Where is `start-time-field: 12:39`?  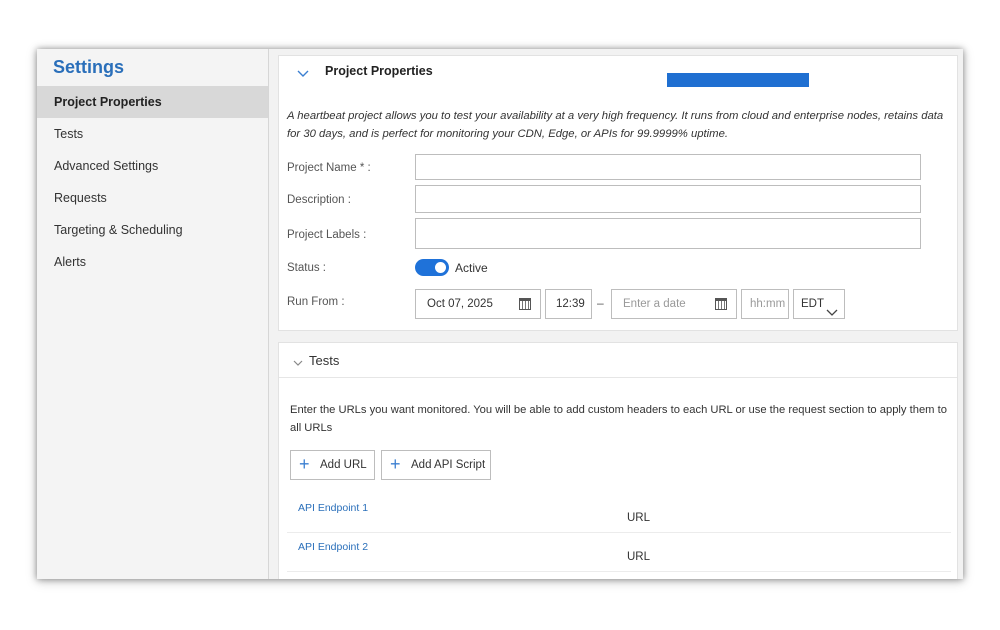
start-time-field: 12:39 is located at coordinates (568, 304).